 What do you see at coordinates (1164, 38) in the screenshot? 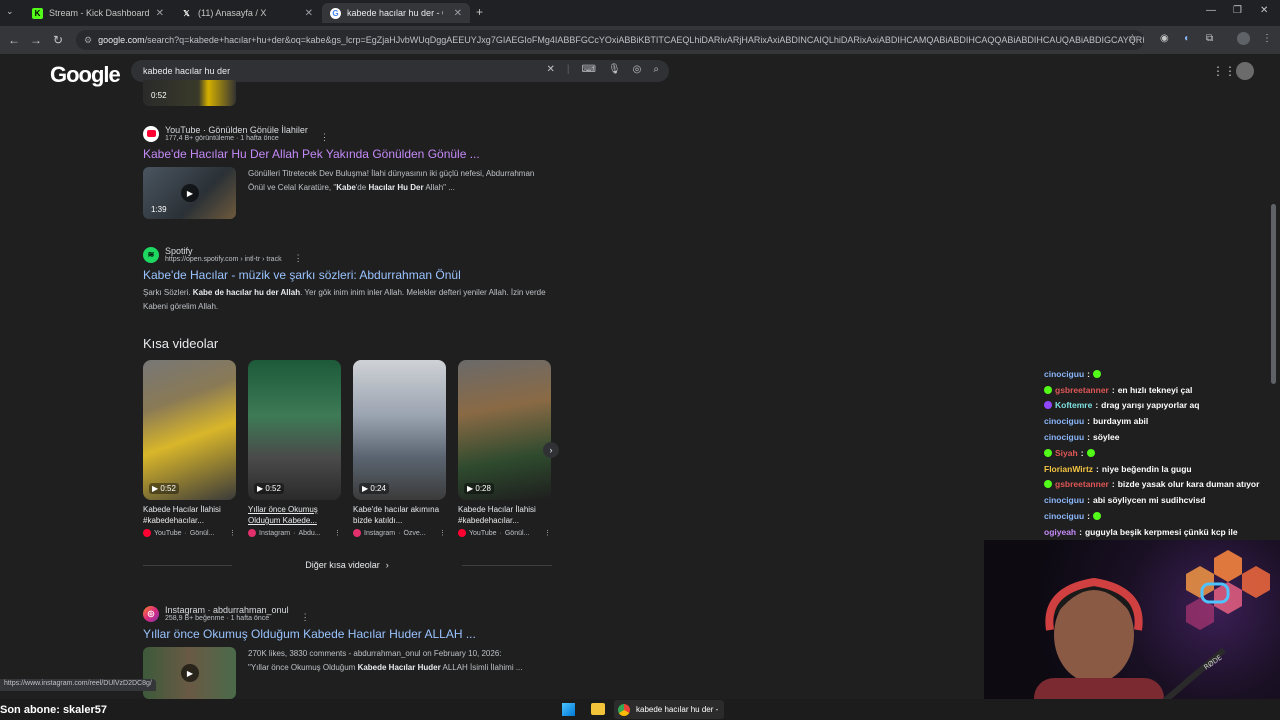
I see `extension-icon: ◉` at bounding box center [1164, 38].